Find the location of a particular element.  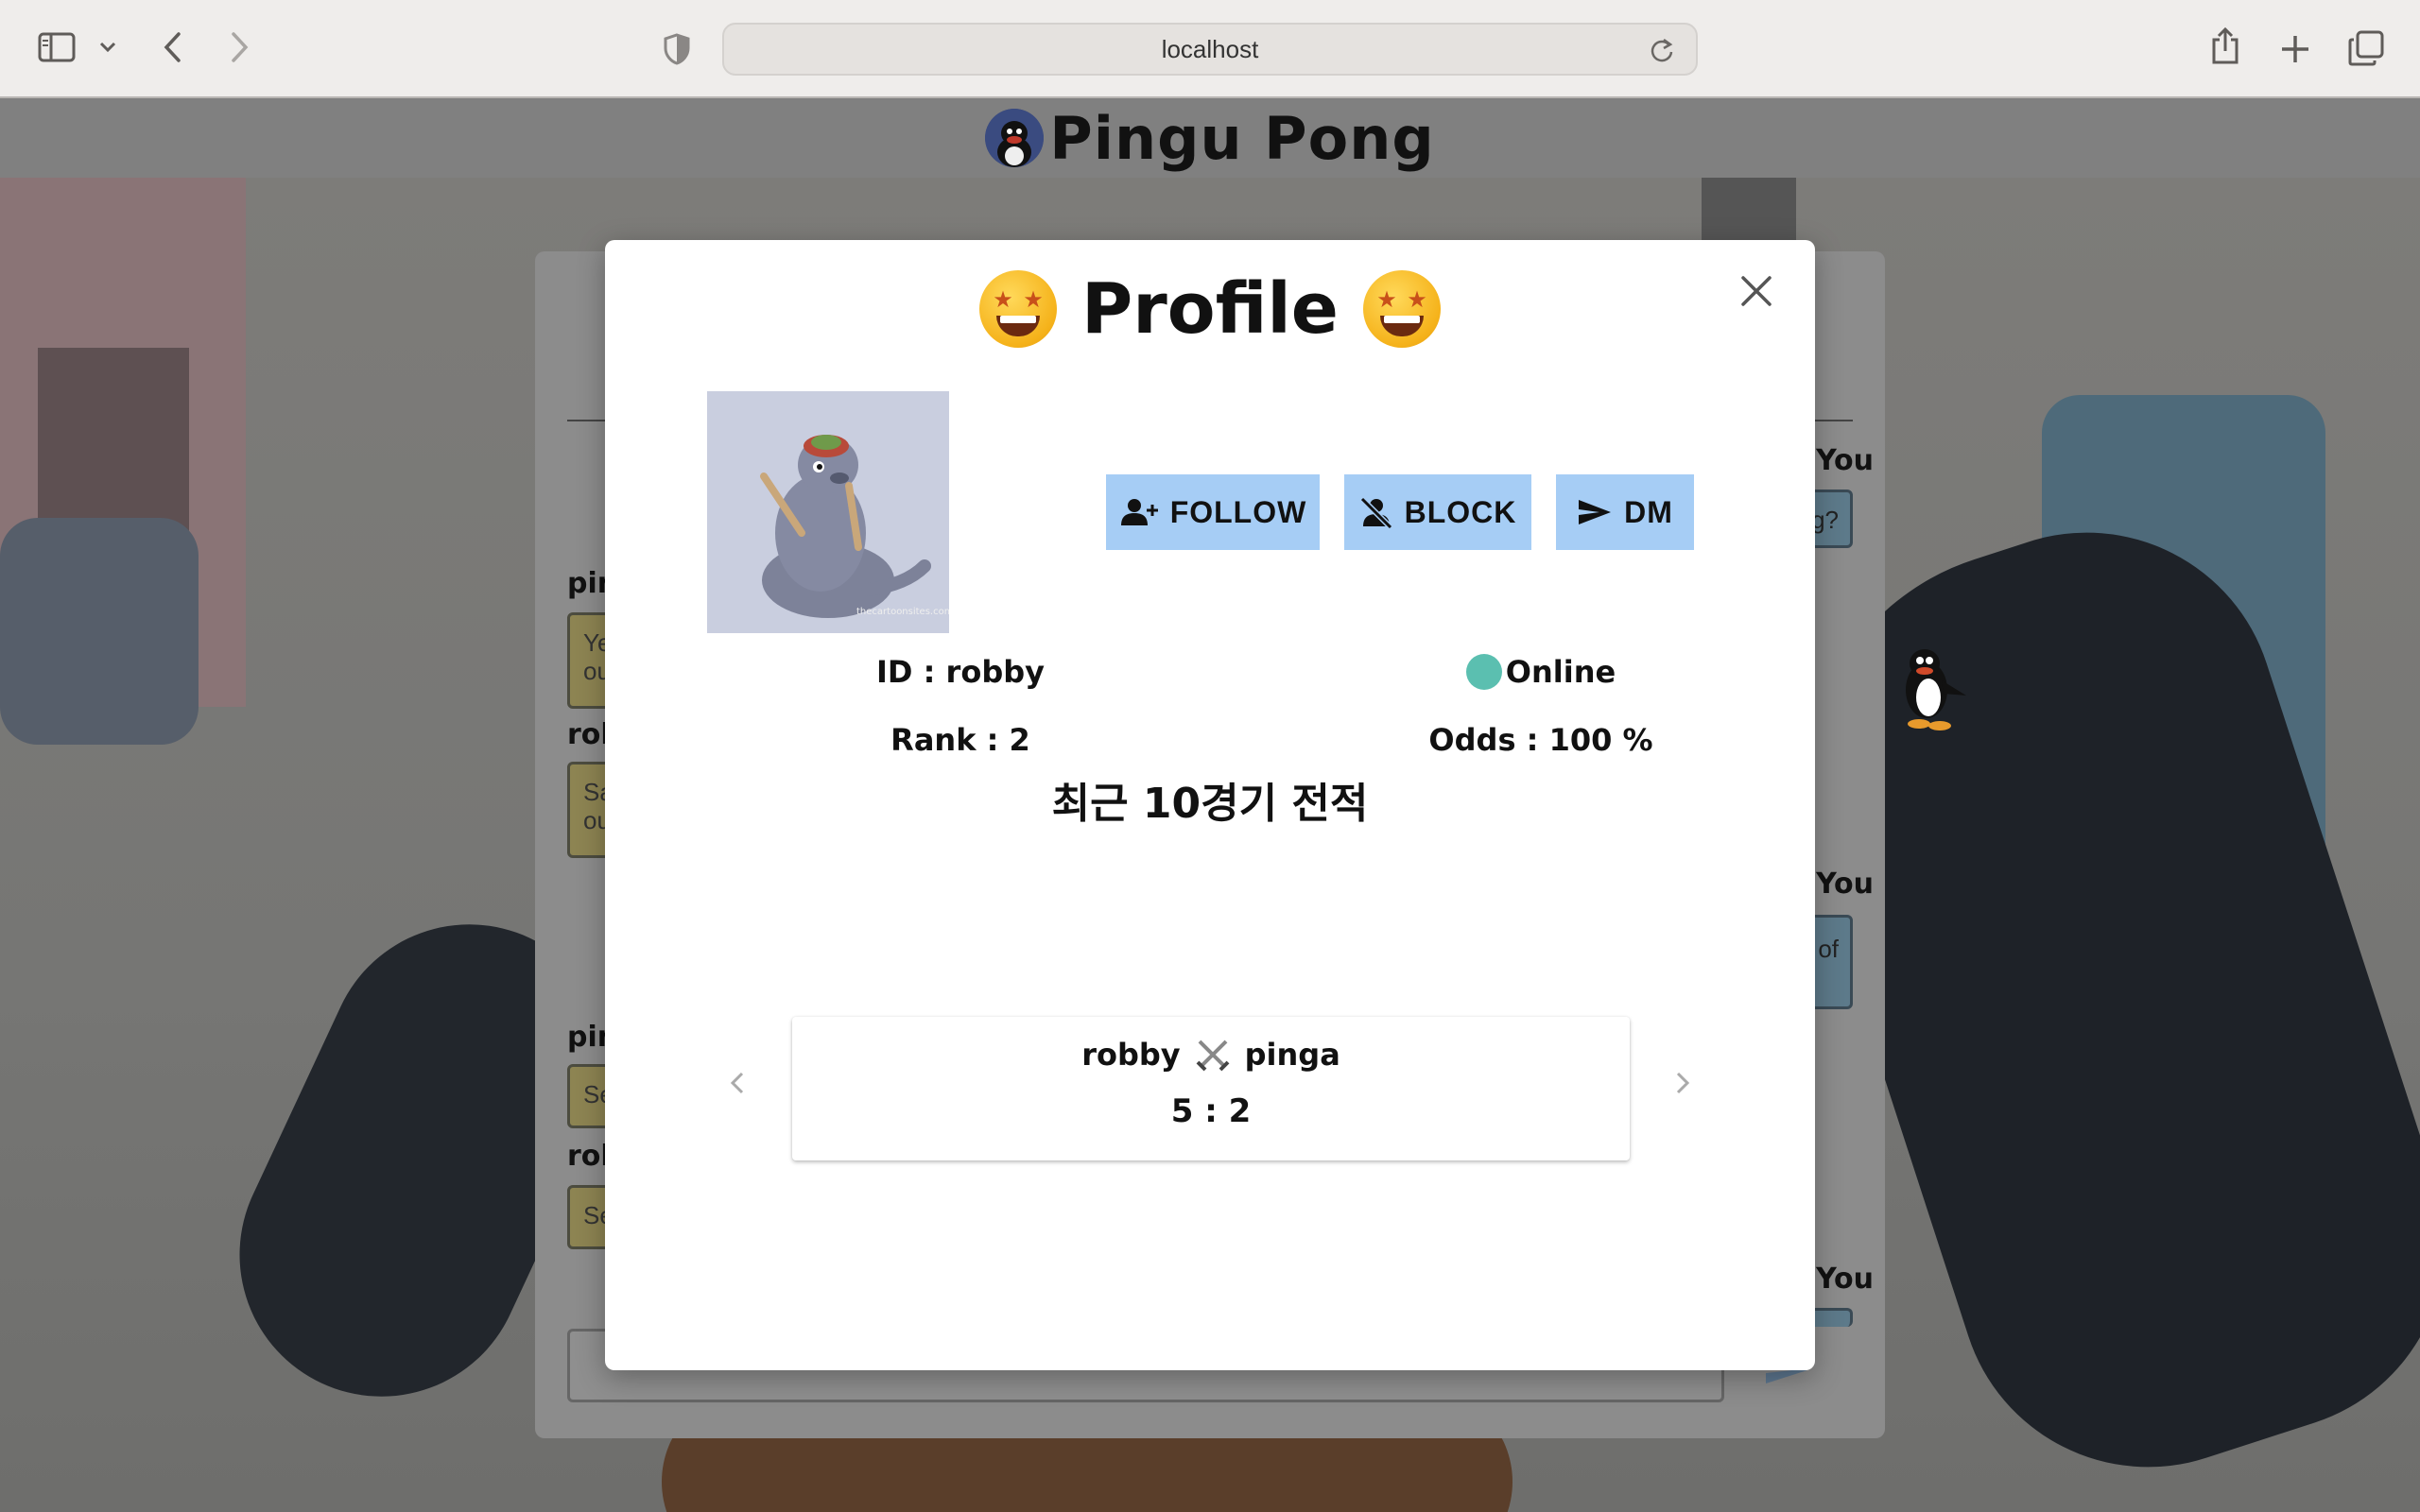

modal-title: ★ ★ Profile ★ ★ is located at coordinates (1210, 309).